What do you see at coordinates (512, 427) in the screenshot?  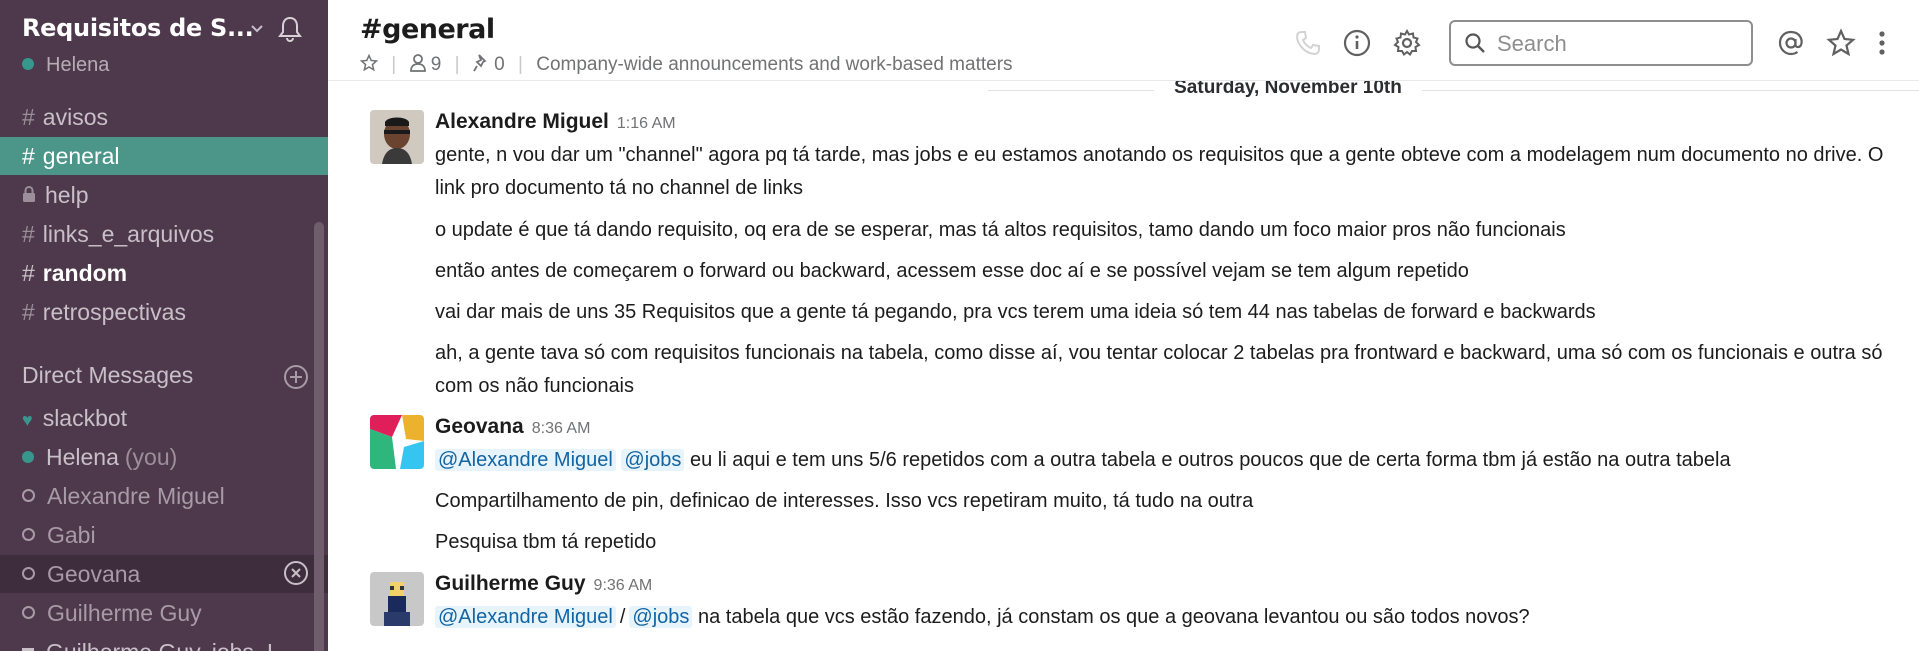 I see `message-author: Geovana 8:36 AM` at bounding box center [512, 427].